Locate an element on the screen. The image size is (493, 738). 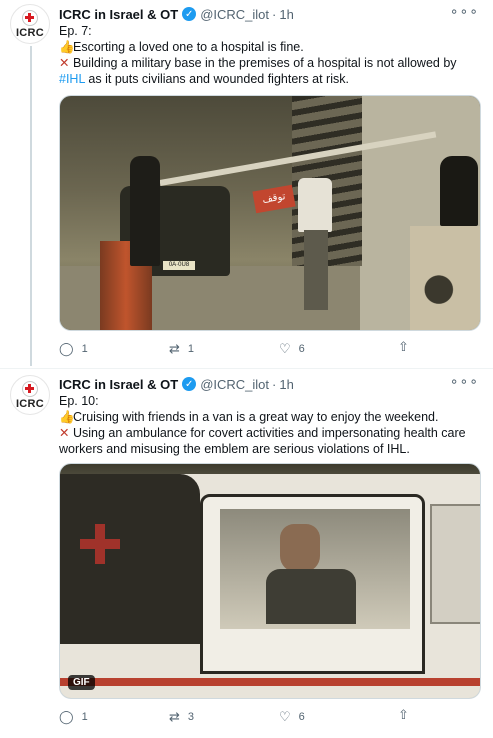
driver-torso is located at coordinates (311, 596).